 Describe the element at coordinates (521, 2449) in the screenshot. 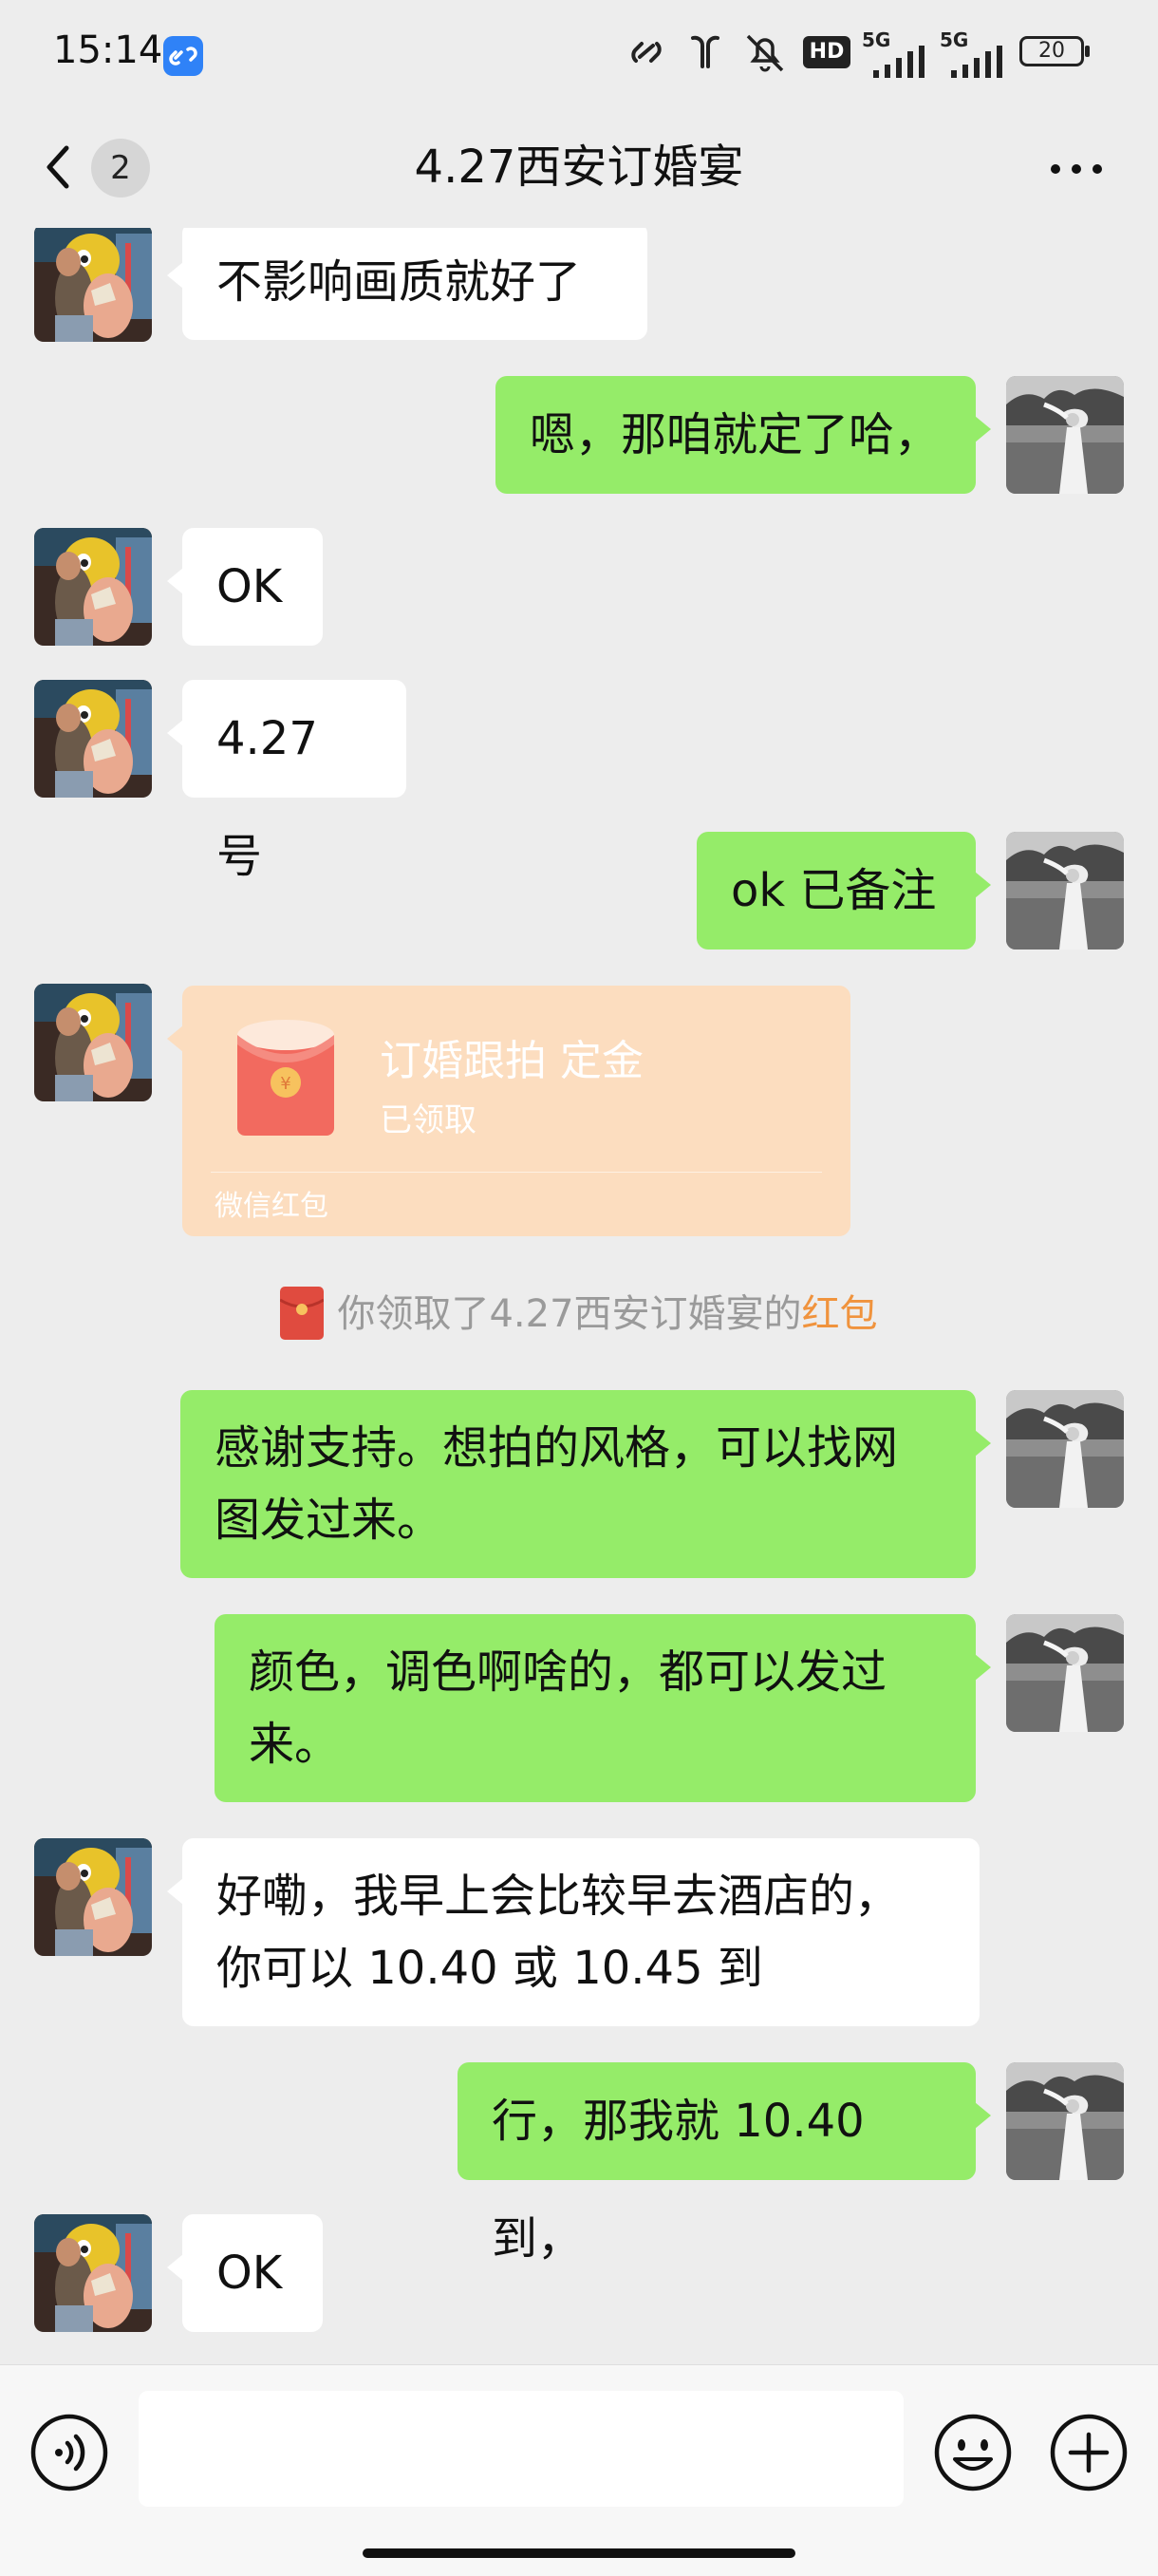

I see `message-input` at that location.